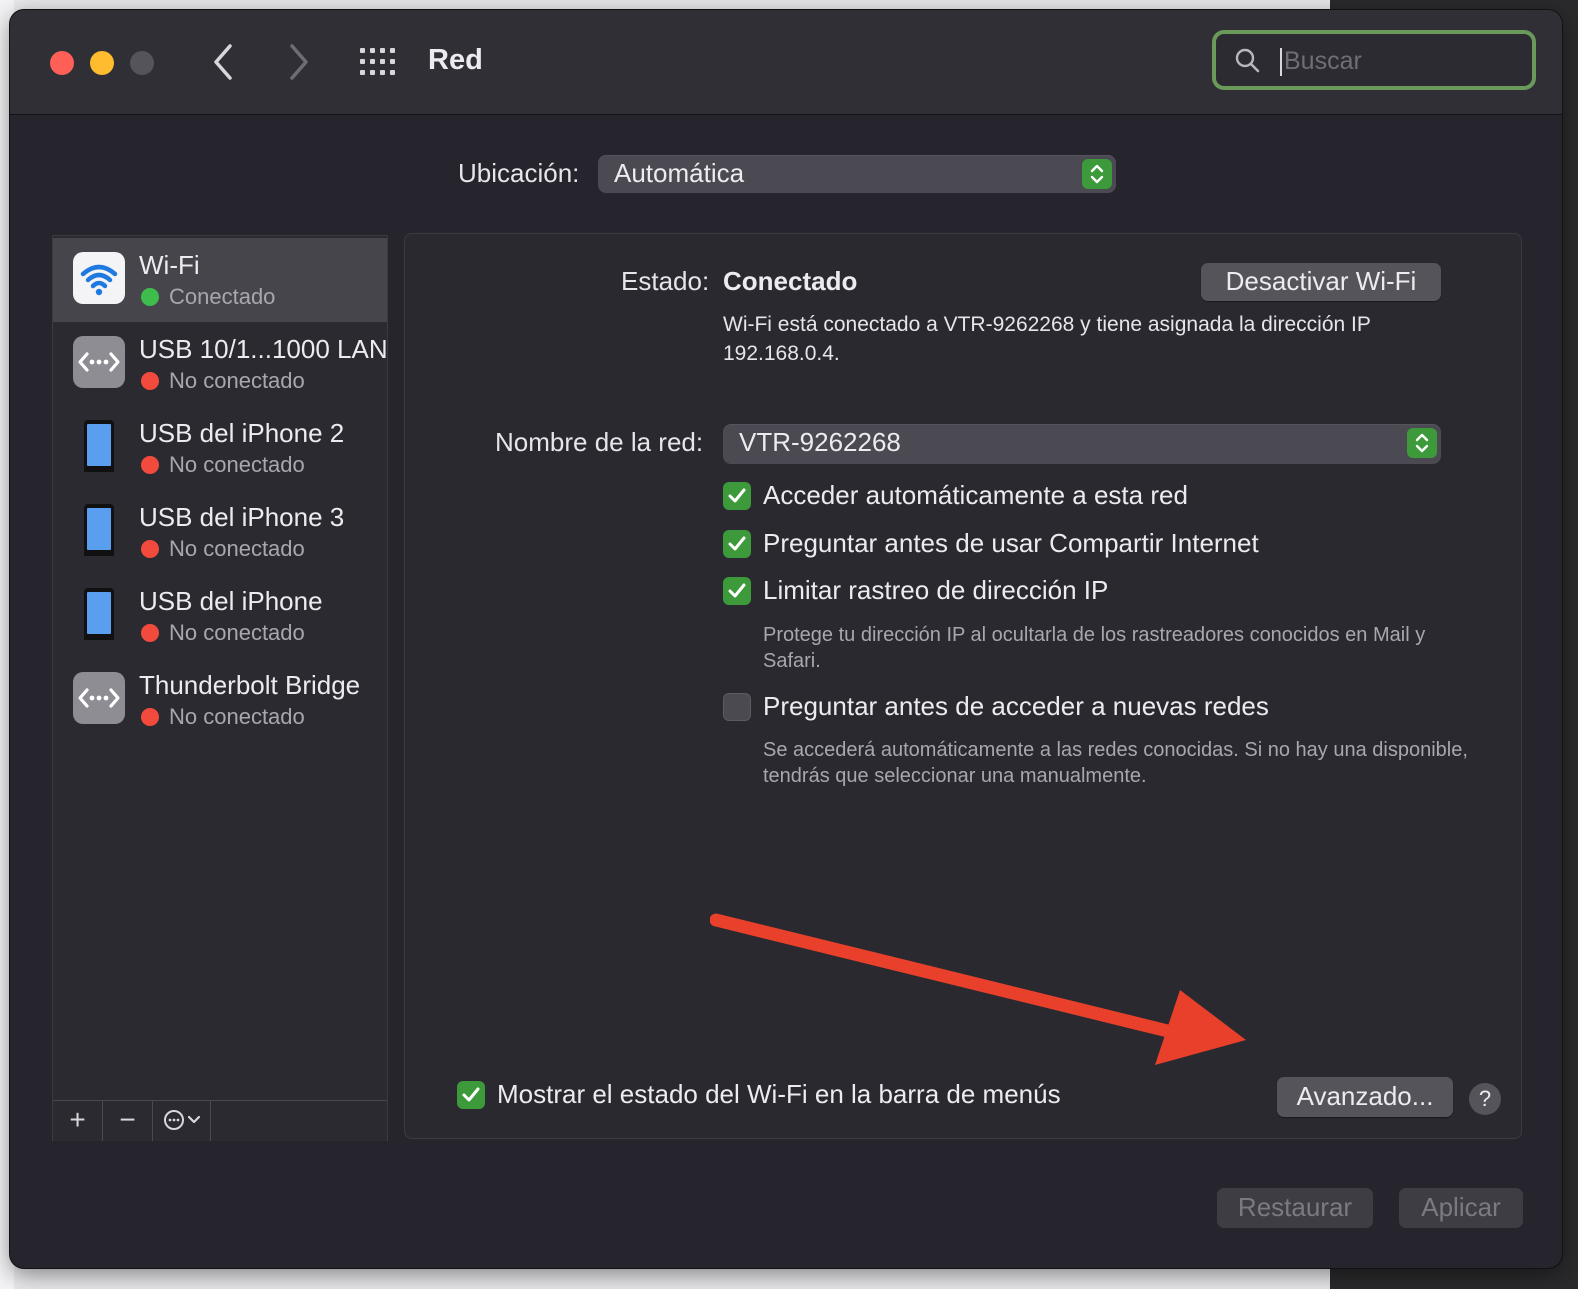 This screenshot has height=1289, width=1578. I want to click on location-value: Automática, so click(679, 173).